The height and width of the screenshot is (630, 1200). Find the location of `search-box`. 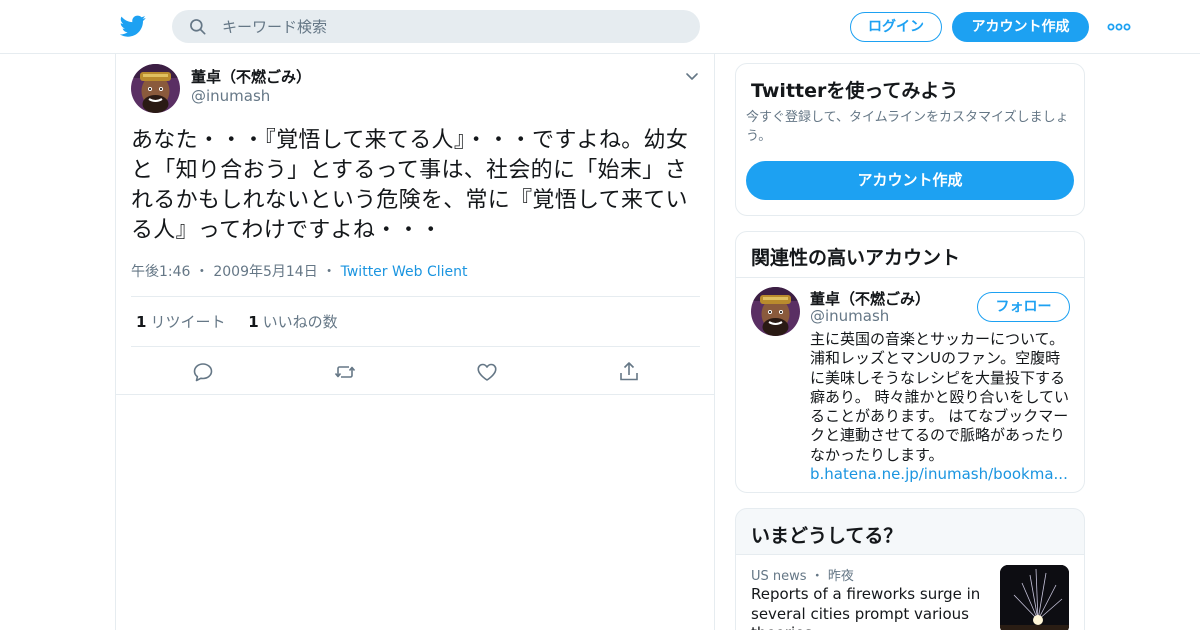

search-box is located at coordinates (436, 26).